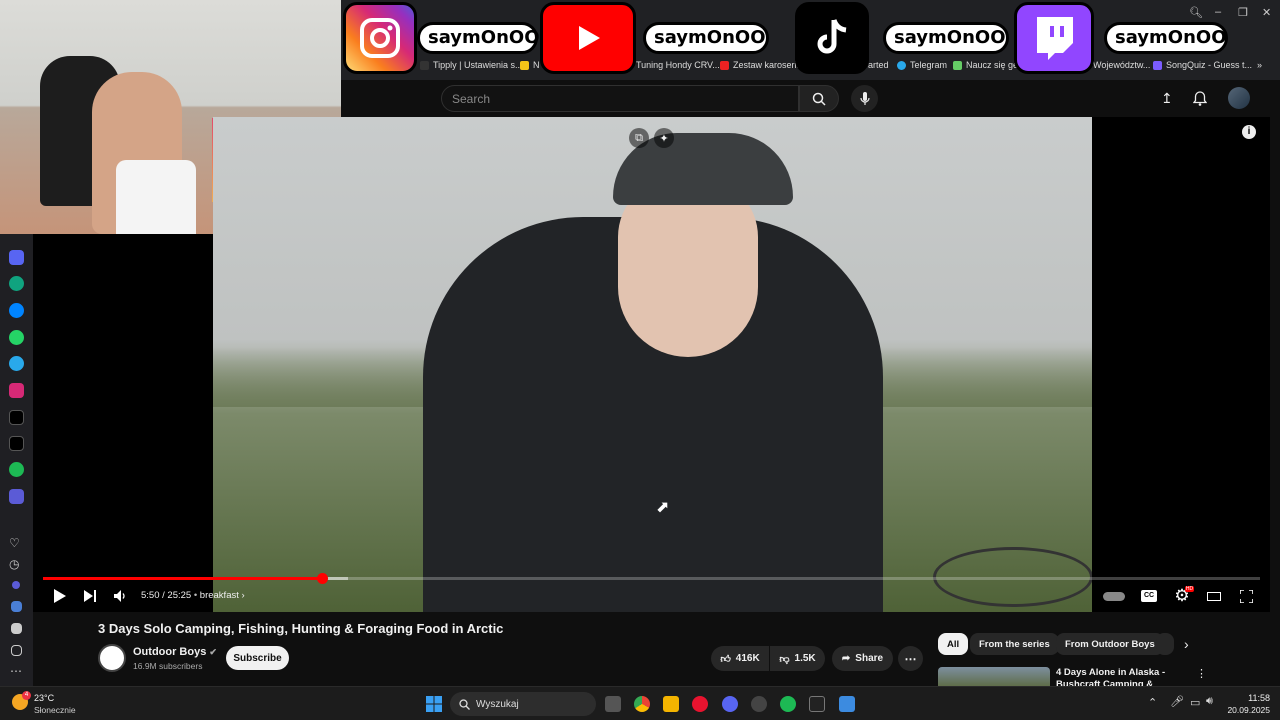 The height and width of the screenshot is (720, 1280). I want to click on info-icon: i, so click(1249, 132).